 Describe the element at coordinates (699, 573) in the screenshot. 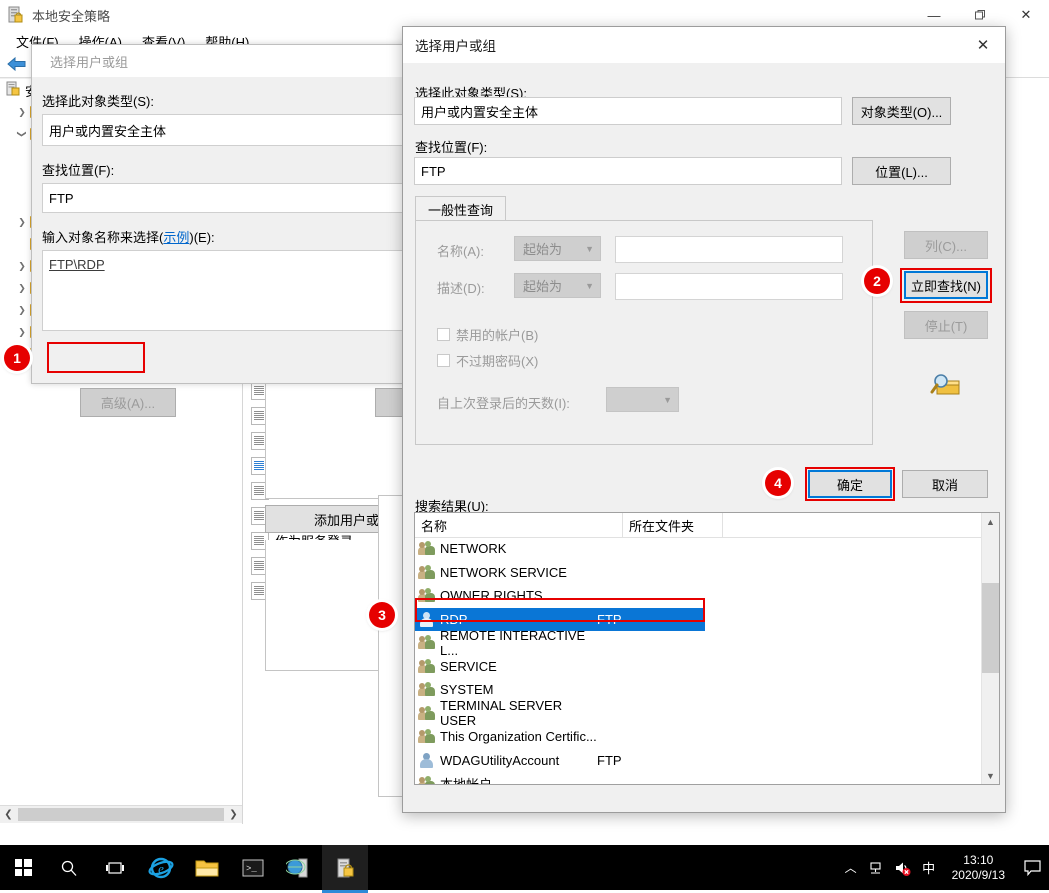

I see `result-row: NETWORK SERVICE` at that location.